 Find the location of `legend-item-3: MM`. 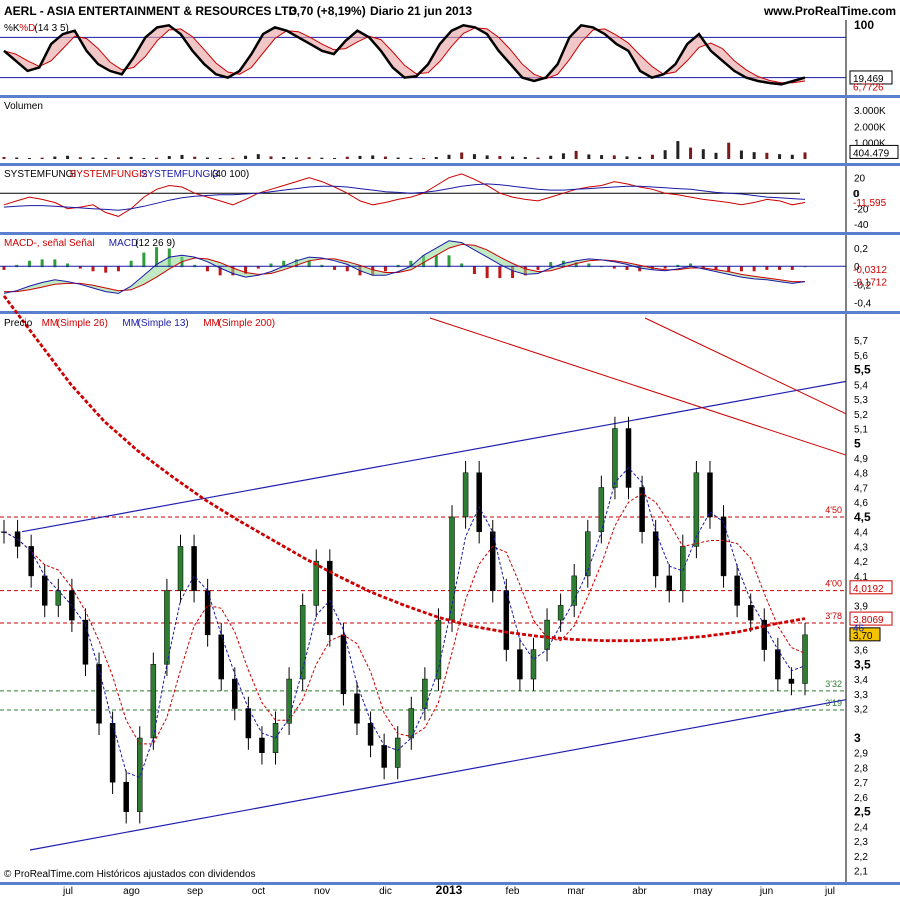

legend-item-3: MM is located at coordinates (130, 323).